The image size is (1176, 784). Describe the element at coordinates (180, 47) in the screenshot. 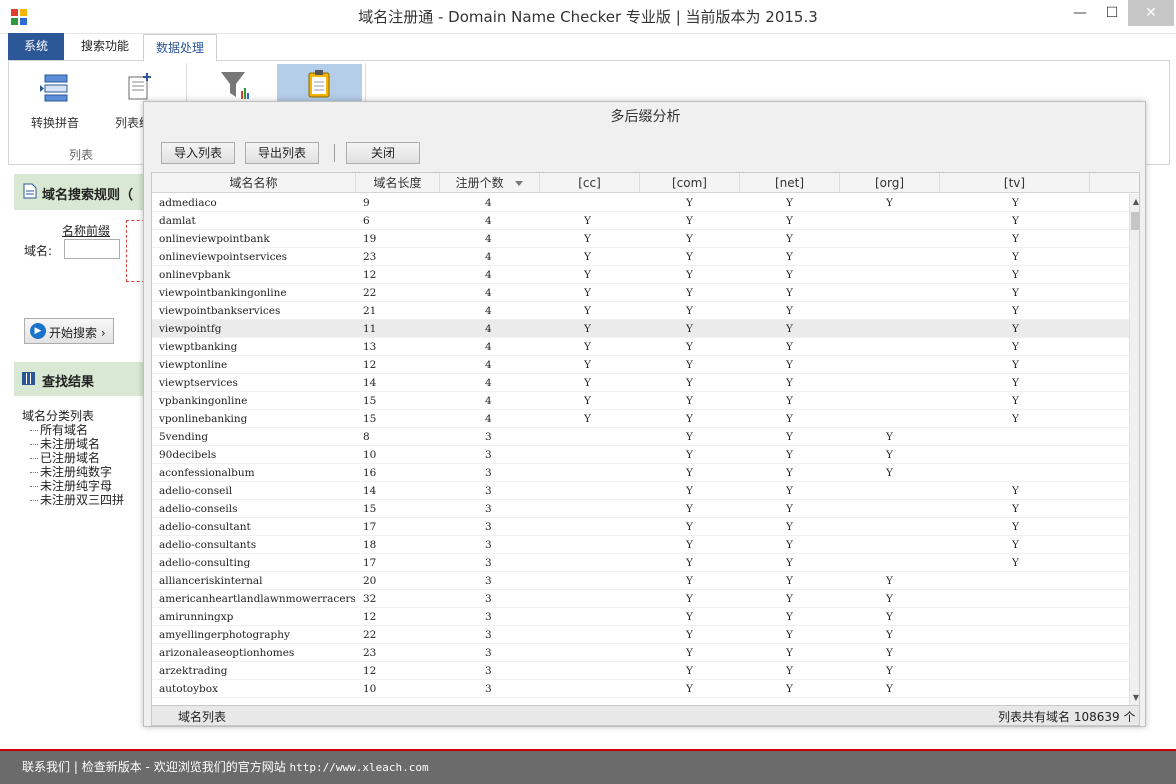

I see `tab-data-processing: 数据处理` at that location.